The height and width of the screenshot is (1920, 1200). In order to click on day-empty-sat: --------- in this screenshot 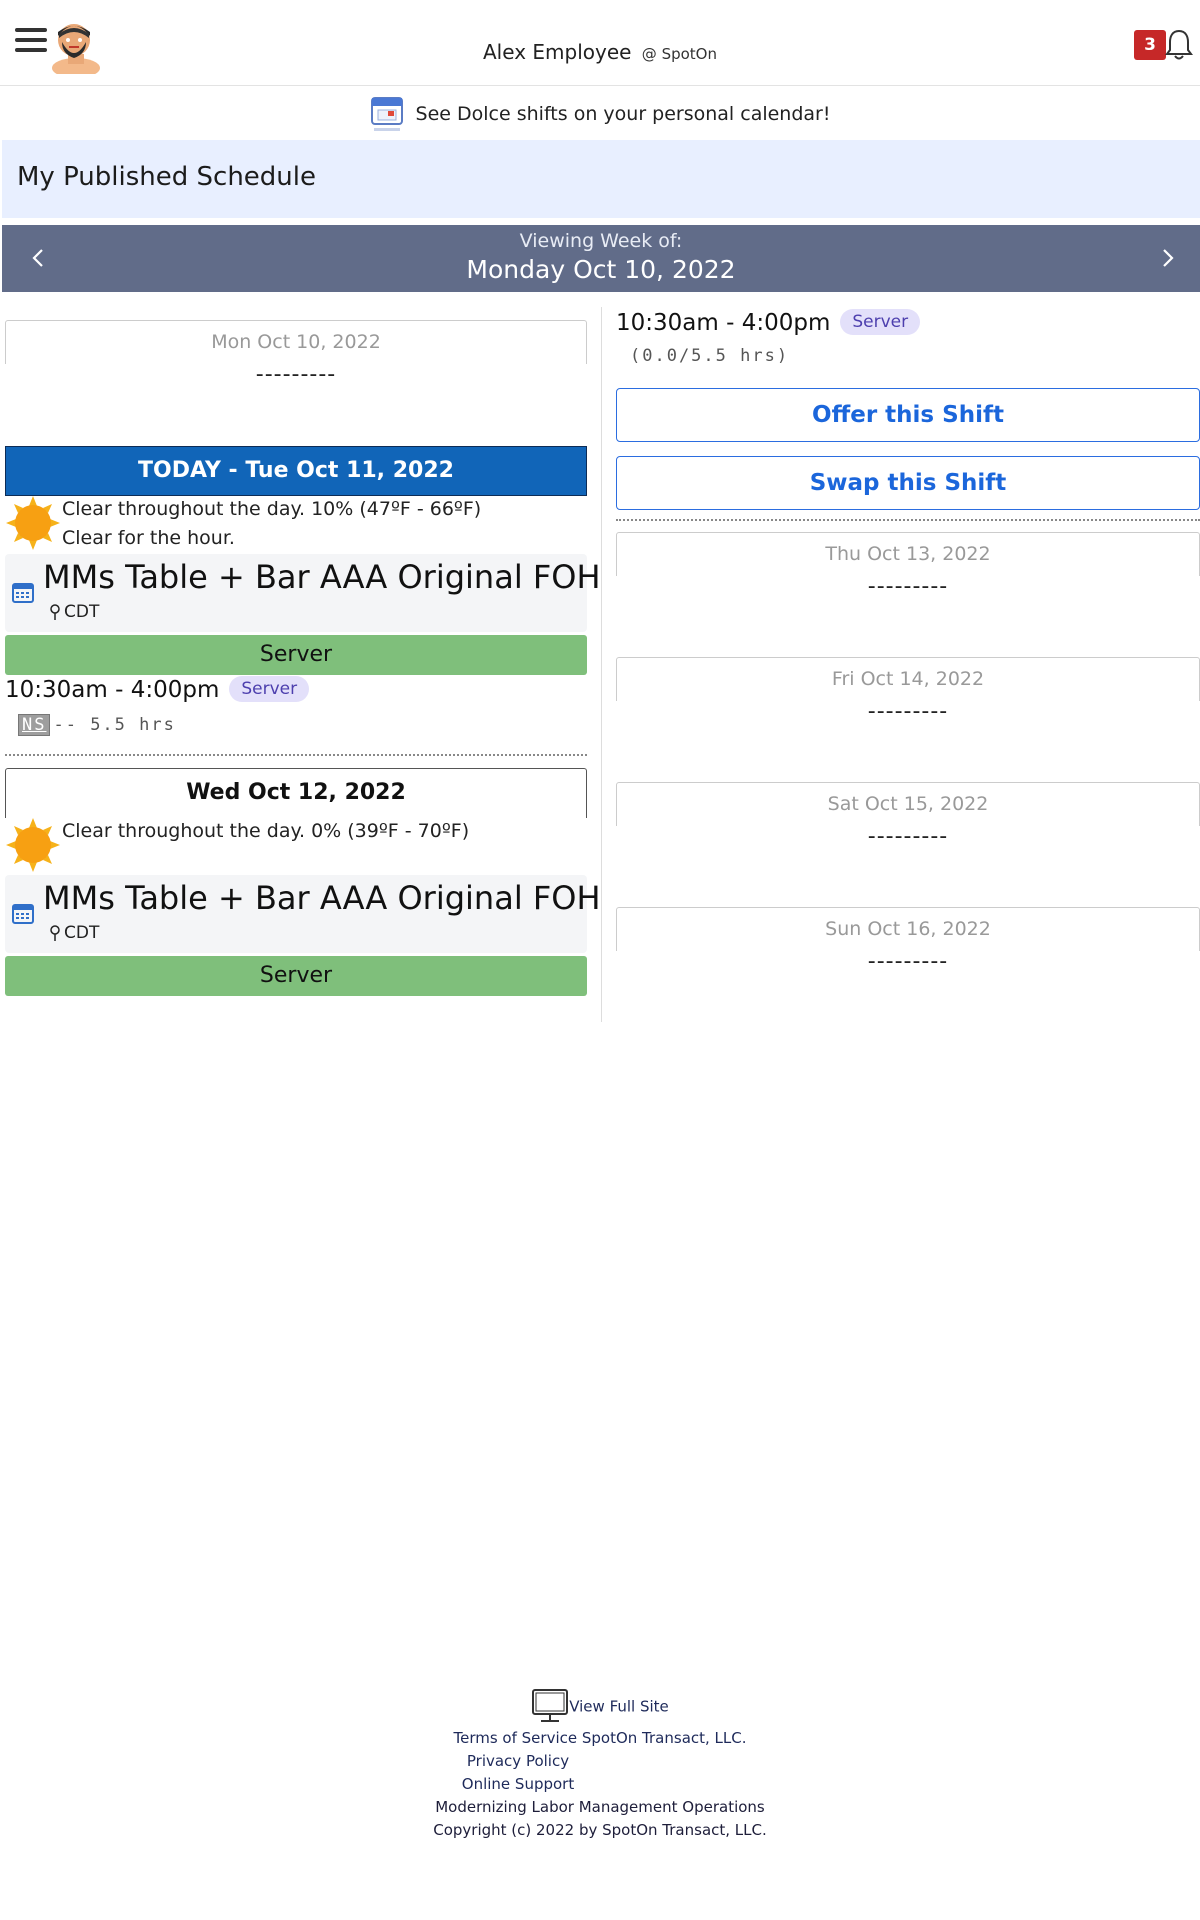, I will do `click(908, 836)`.